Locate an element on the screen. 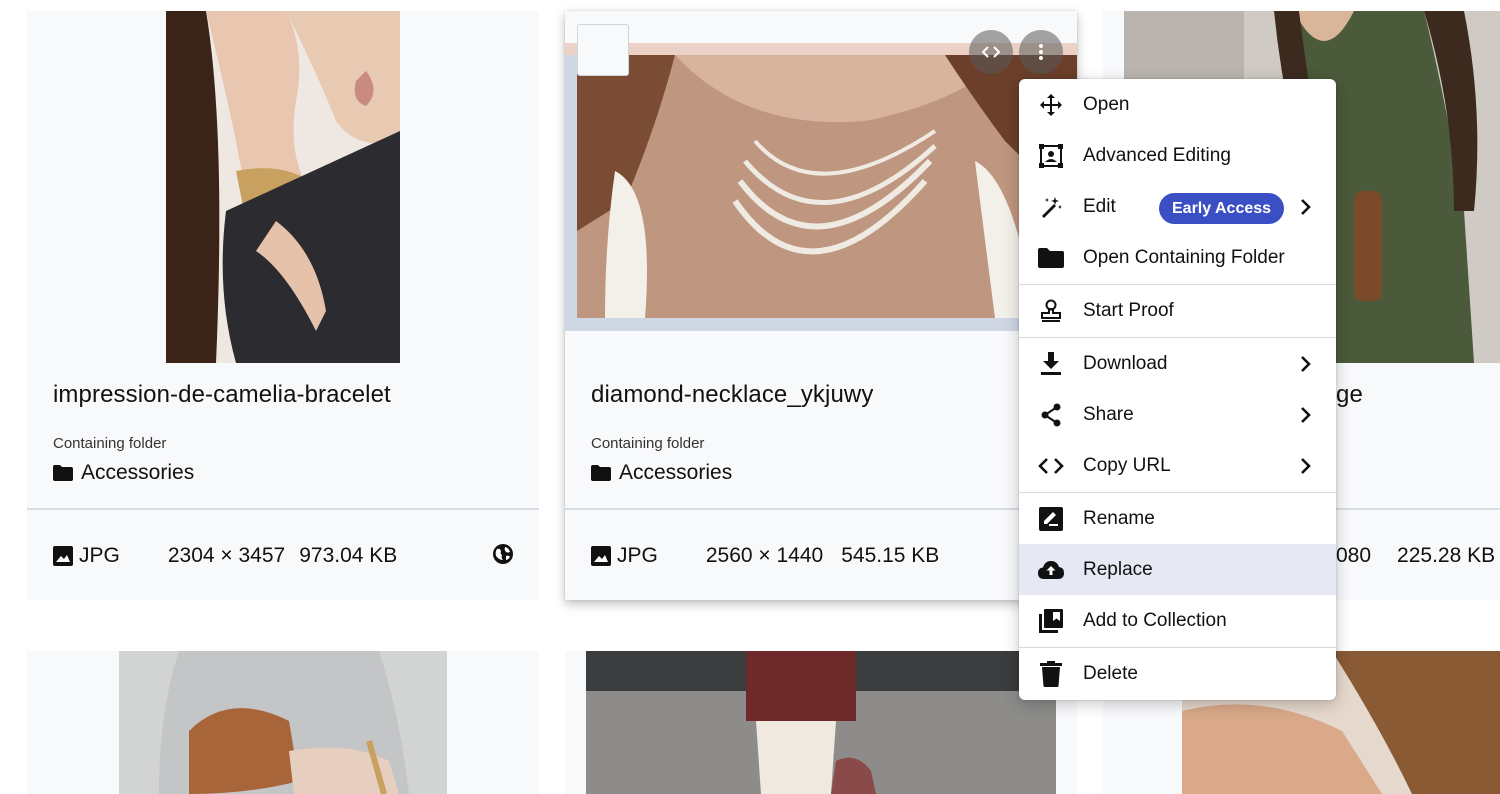  menu-item-label: Start Proof is located at coordinates (1128, 310).